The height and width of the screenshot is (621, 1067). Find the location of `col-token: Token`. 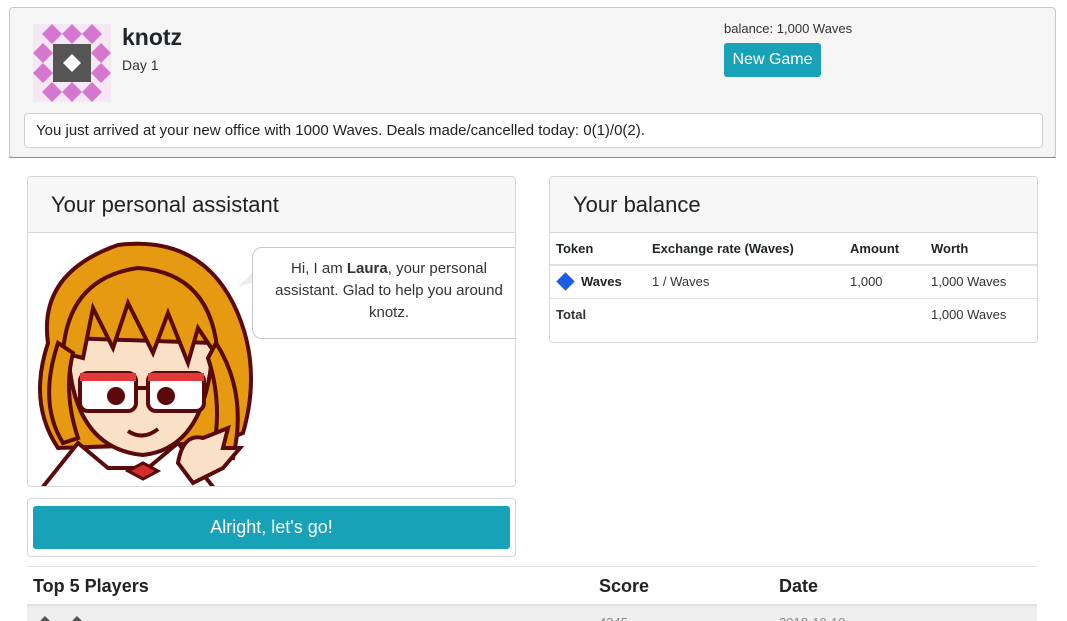

col-token: Token is located at coordinates (598, 249).